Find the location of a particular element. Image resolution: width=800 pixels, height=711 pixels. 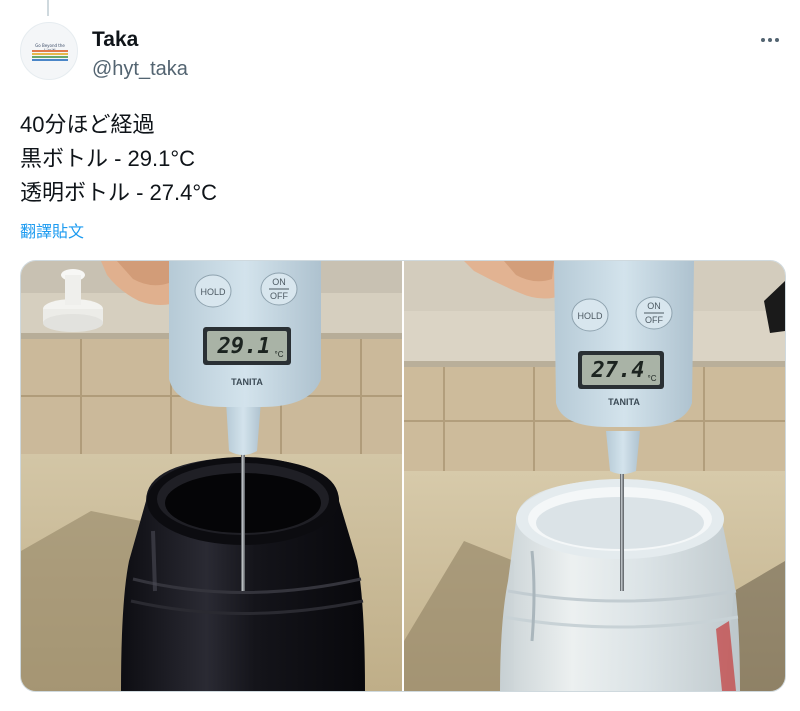

thread-connector-line is located at coordinates (48, 8).